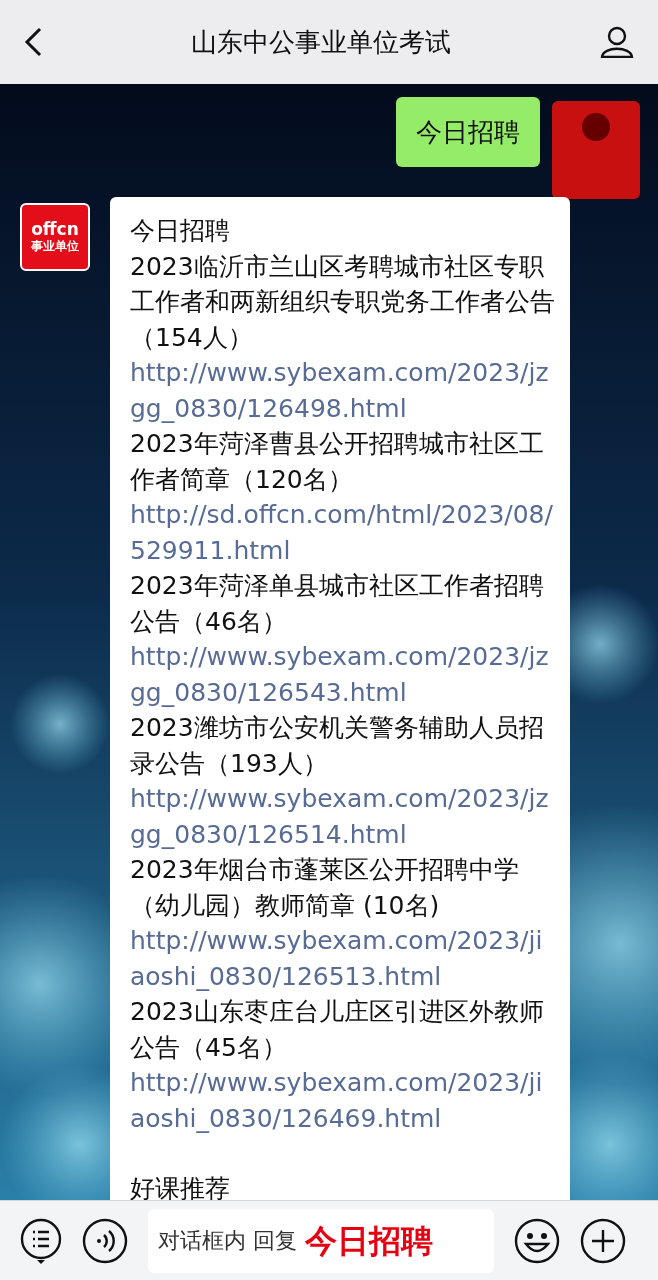 The width and height of the screenshot is (658, 1280). I want to click on job-link: http://www.sybexam.com/2023/jzgg_0830/126498.html, so click(343, 390).